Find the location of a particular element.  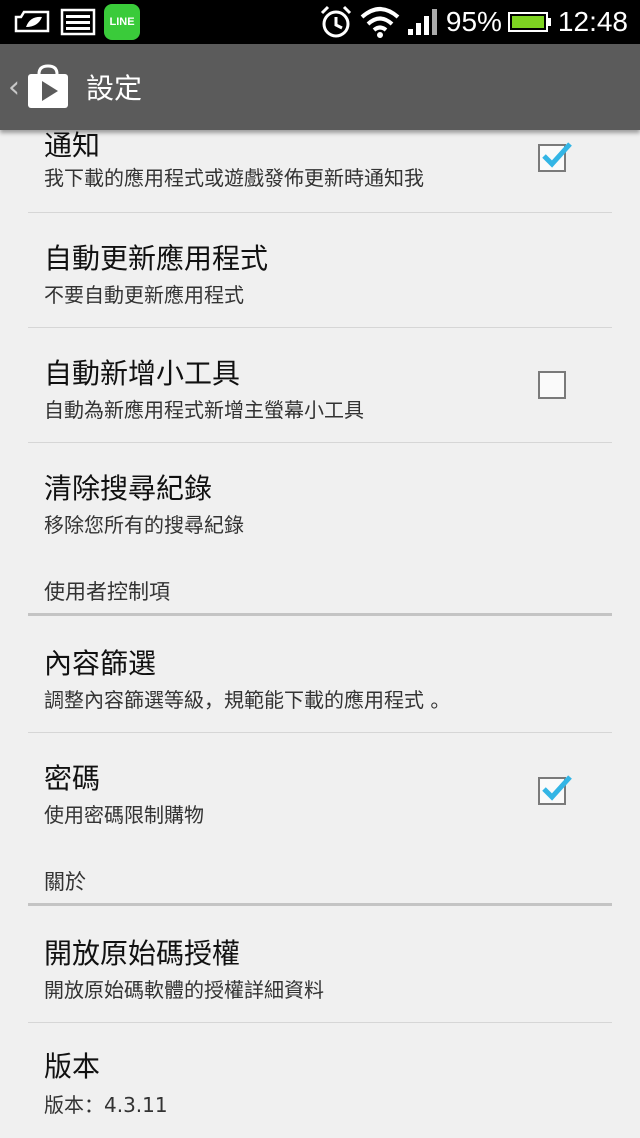

password-checkbox is located at coordinates (555, 790).